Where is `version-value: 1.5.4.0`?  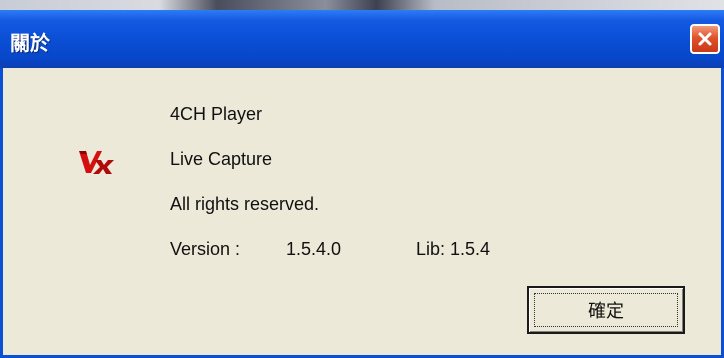
version-value: 1.5.4.0 is located at coordinates (314, 249).